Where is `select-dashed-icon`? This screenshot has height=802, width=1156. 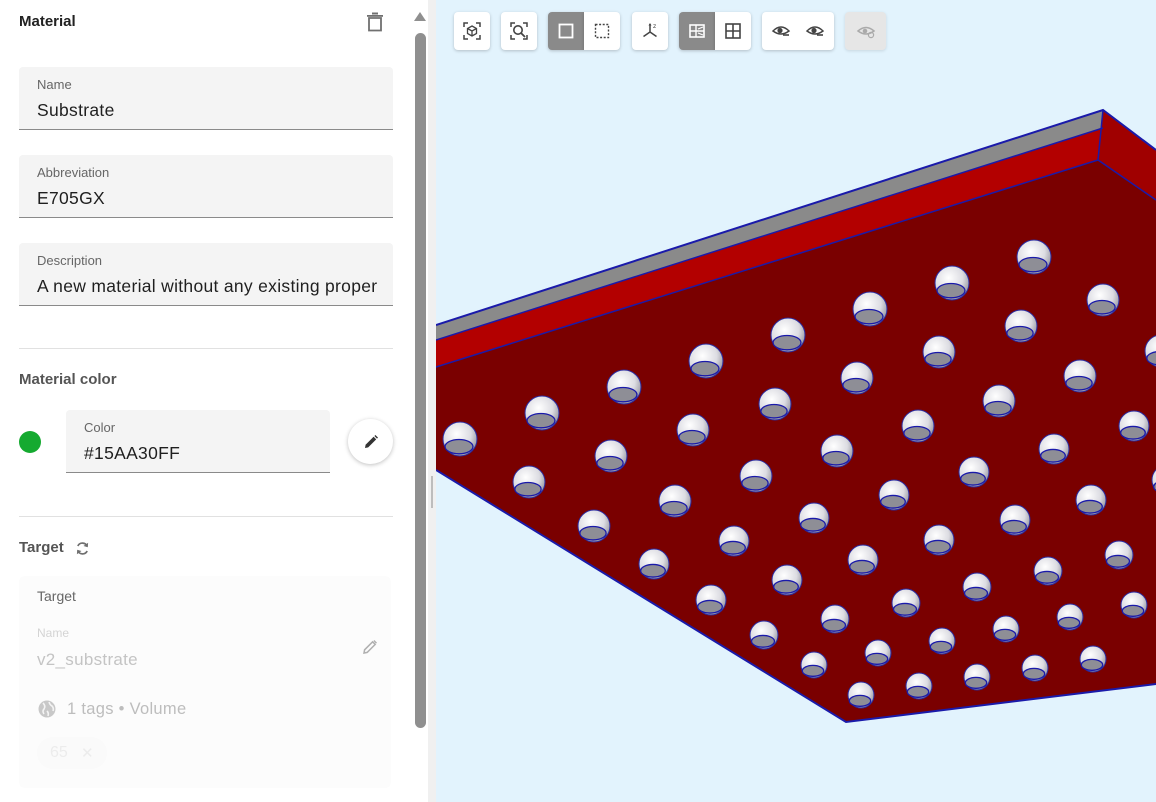
select-dashed-icon is located at coordinates (602, 31).